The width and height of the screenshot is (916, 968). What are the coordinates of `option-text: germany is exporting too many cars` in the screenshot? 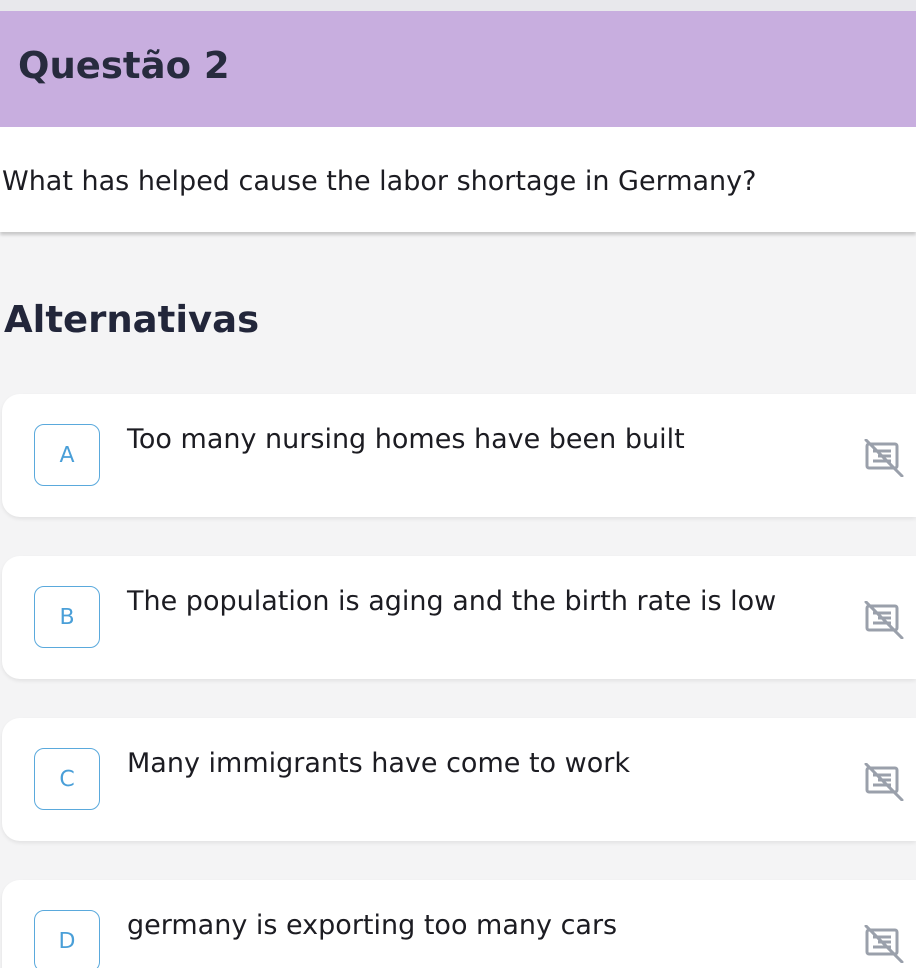 It's located at (372, 926).